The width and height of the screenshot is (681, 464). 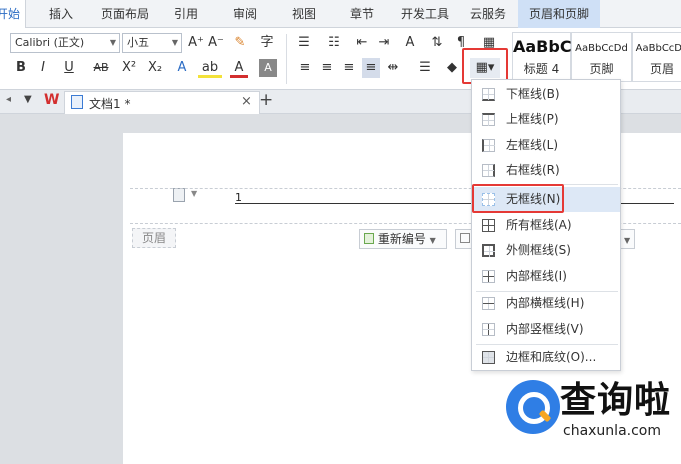 I want to click on tab-home: 开始, so click(x=13, y=14).